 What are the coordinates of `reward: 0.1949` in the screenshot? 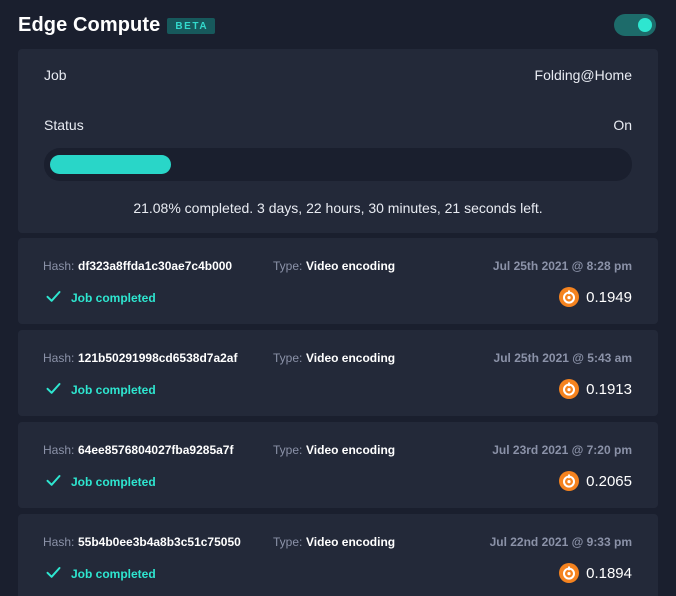 It's located at (595, 297).